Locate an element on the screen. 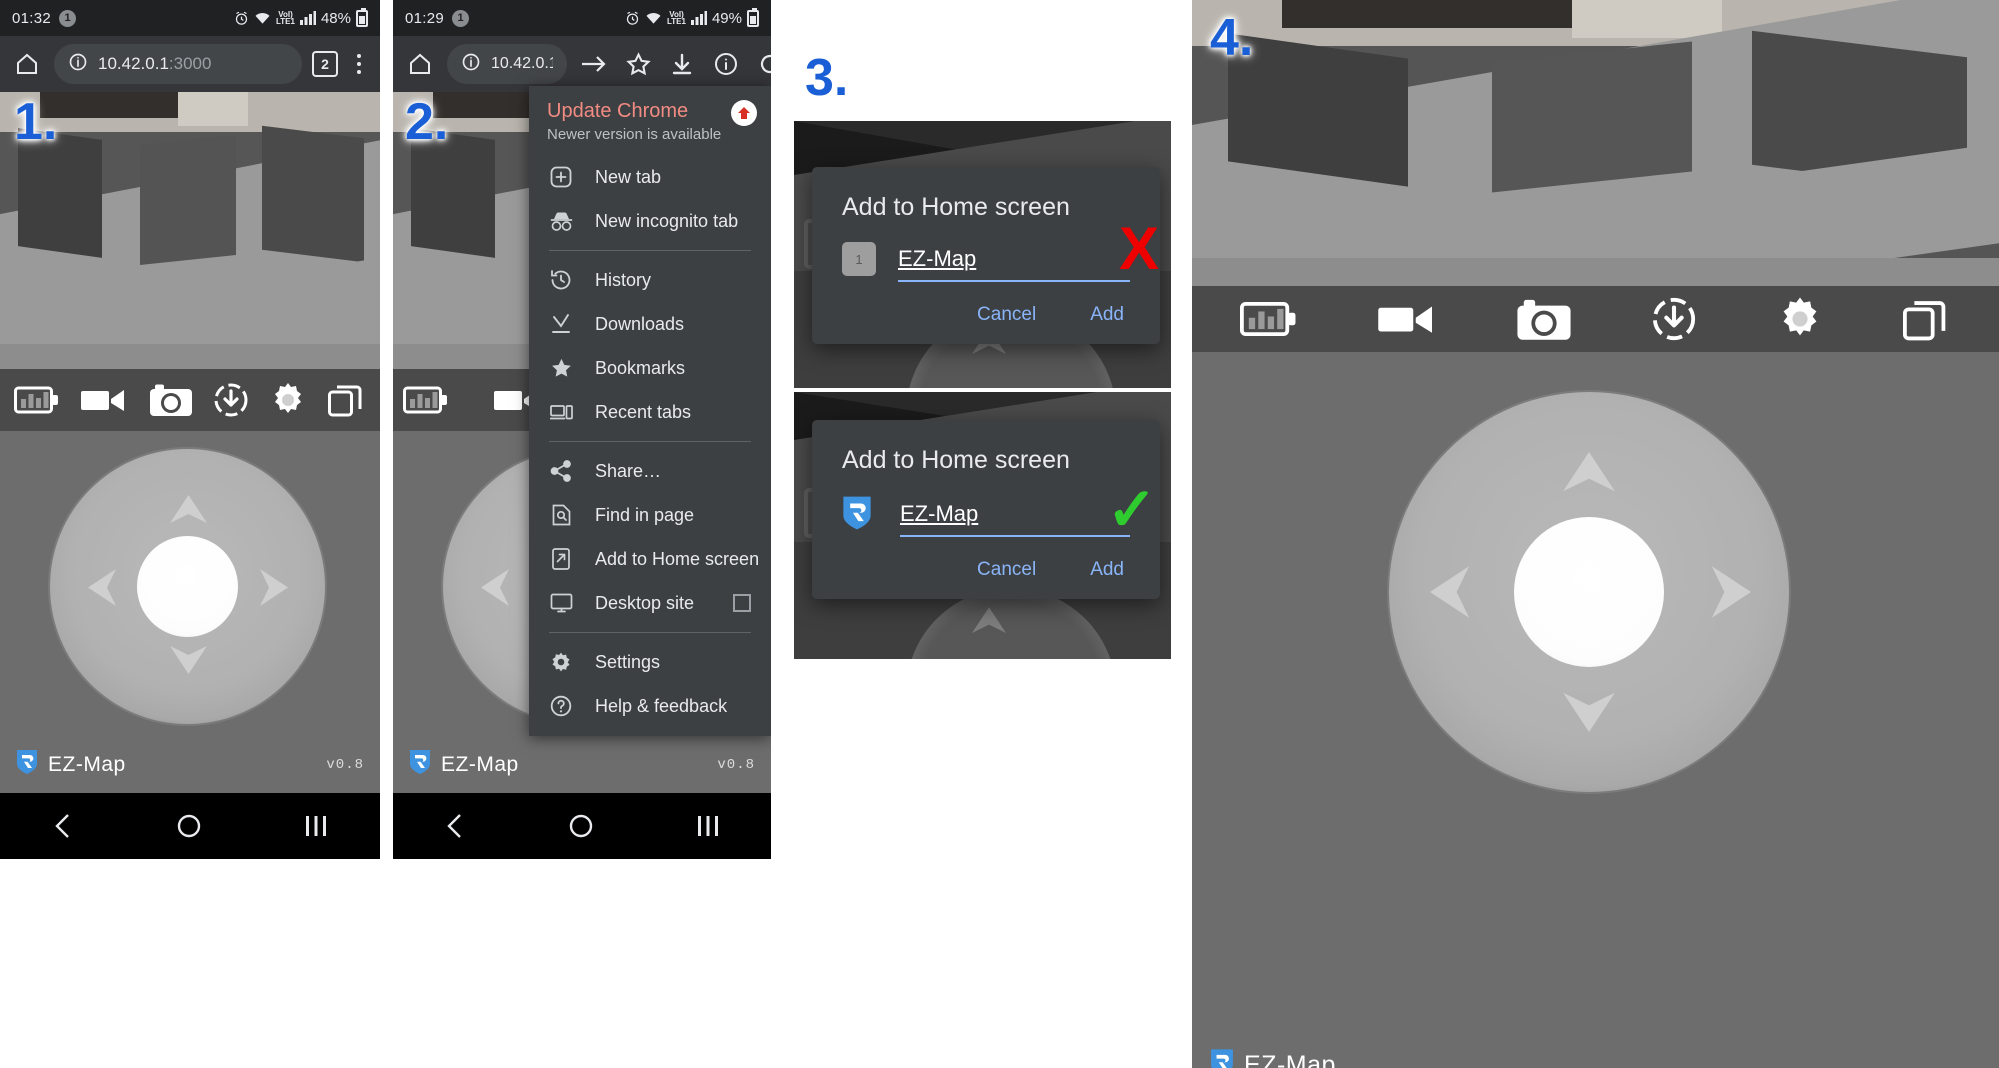 The height and width of the screenshot is (1068, 1999). status-bar: 01:29 1 VoI) LTE1 49% is located at coordinates (582, 18).